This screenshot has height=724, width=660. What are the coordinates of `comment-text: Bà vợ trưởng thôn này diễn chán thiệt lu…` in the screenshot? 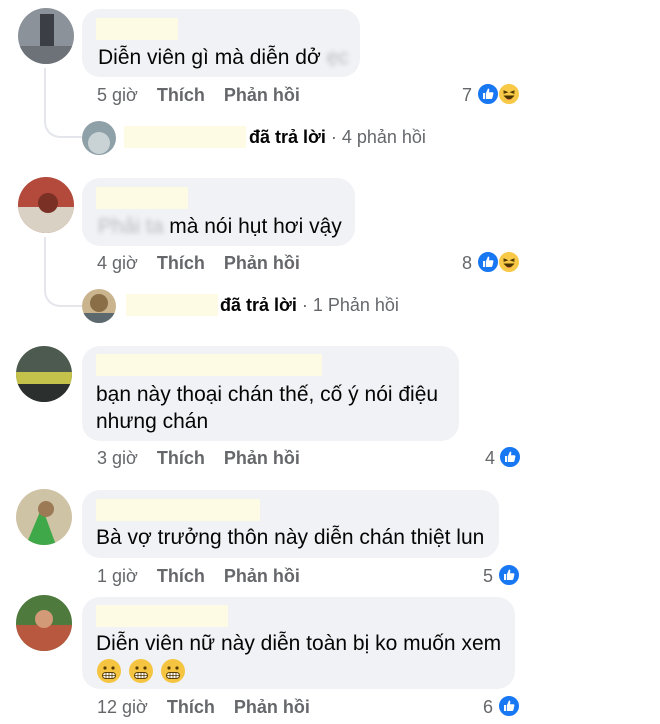 It's located at (290, 537).